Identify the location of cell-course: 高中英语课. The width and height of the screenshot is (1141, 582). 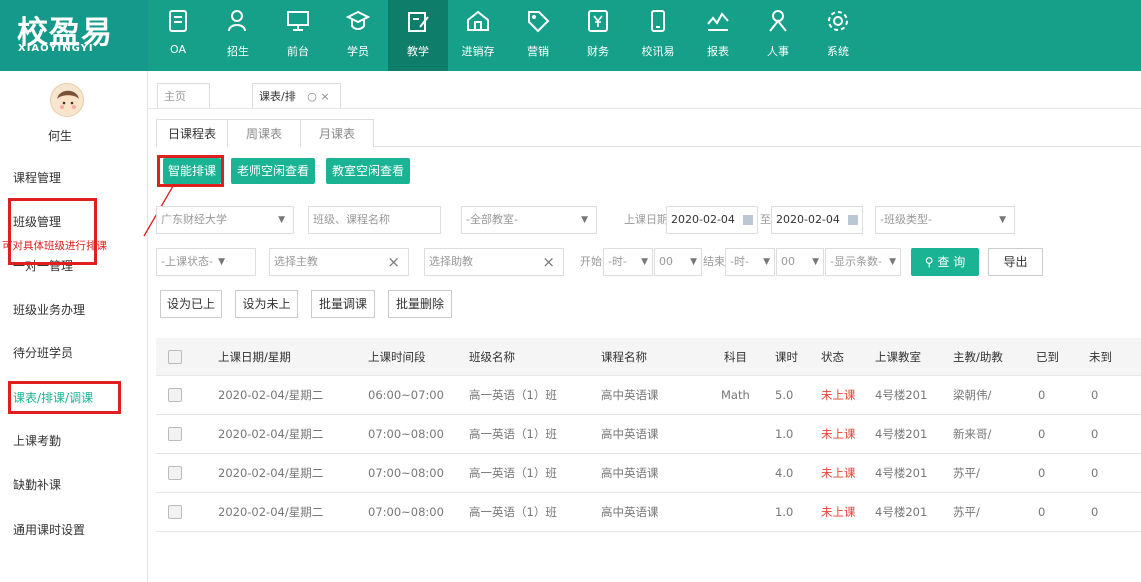
(630, 512).